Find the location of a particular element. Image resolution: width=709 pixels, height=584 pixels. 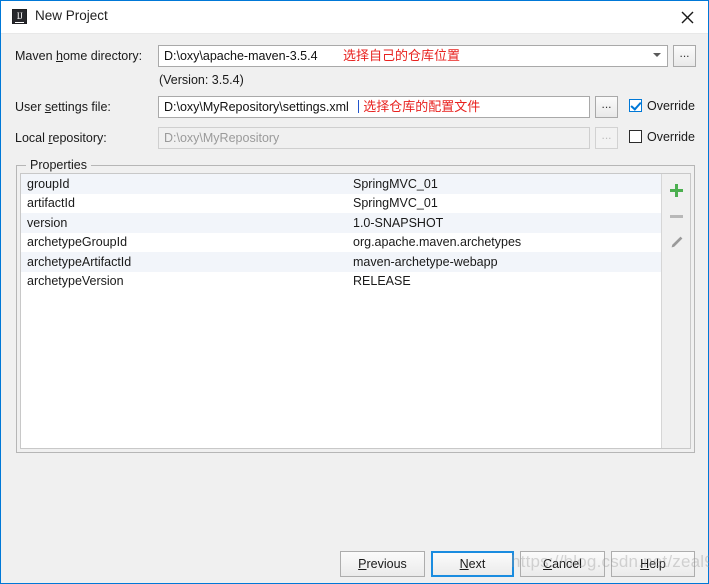

user-settings-override-label: Override is located at coordinates (671, 106).